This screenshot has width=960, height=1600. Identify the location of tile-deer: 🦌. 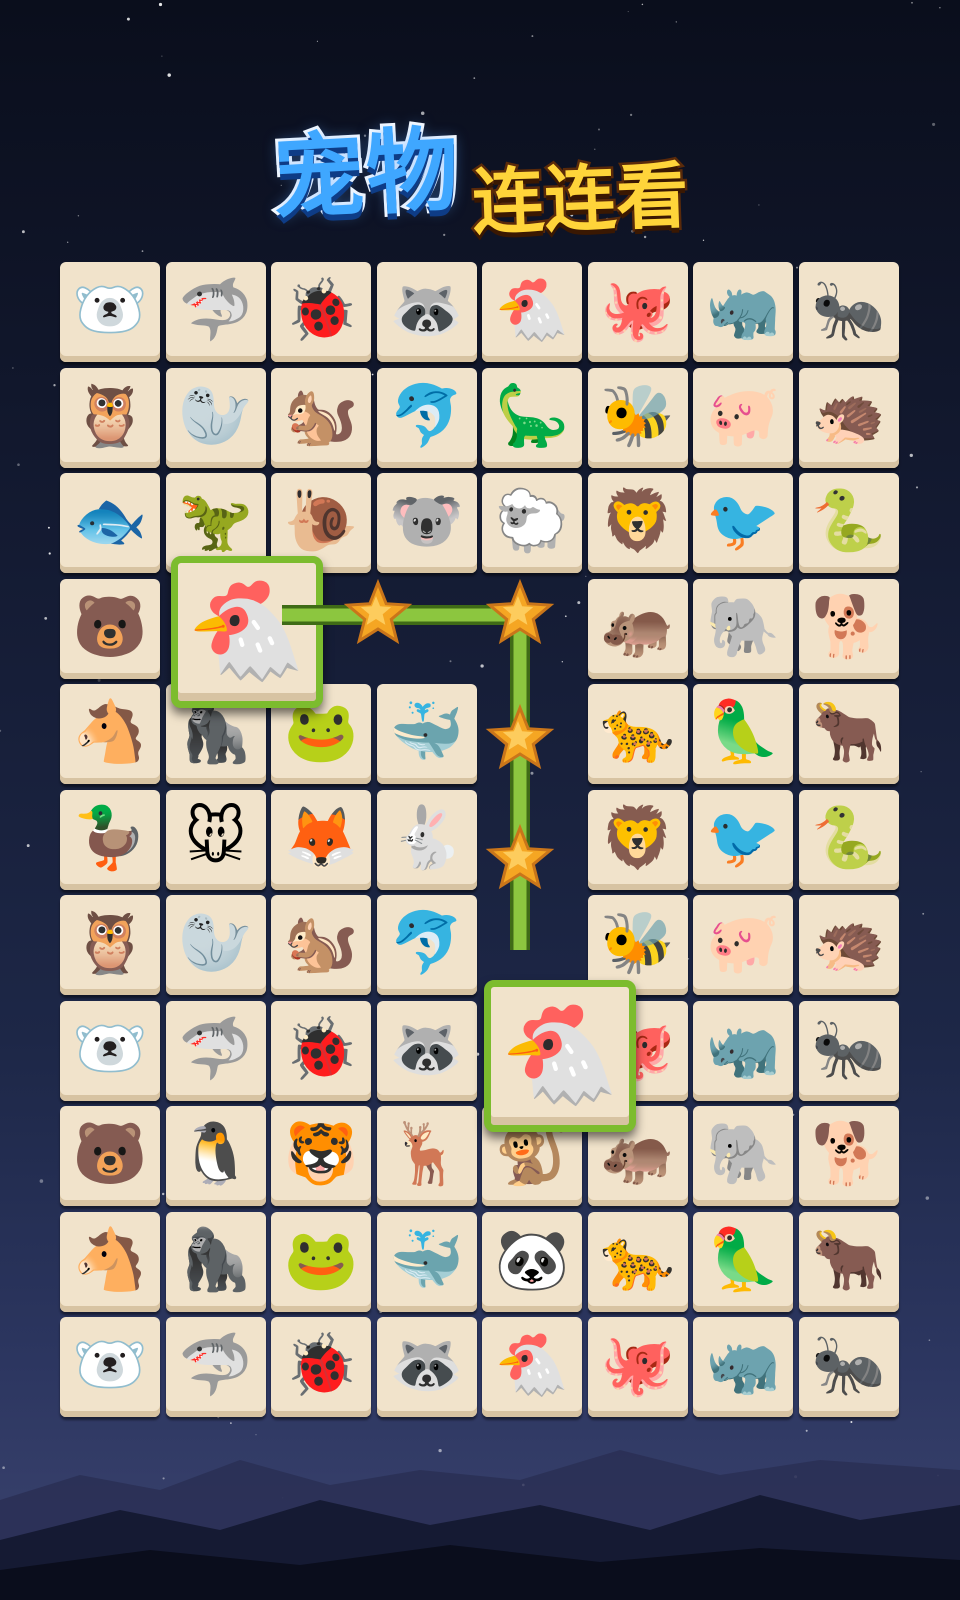
(426, 1156).